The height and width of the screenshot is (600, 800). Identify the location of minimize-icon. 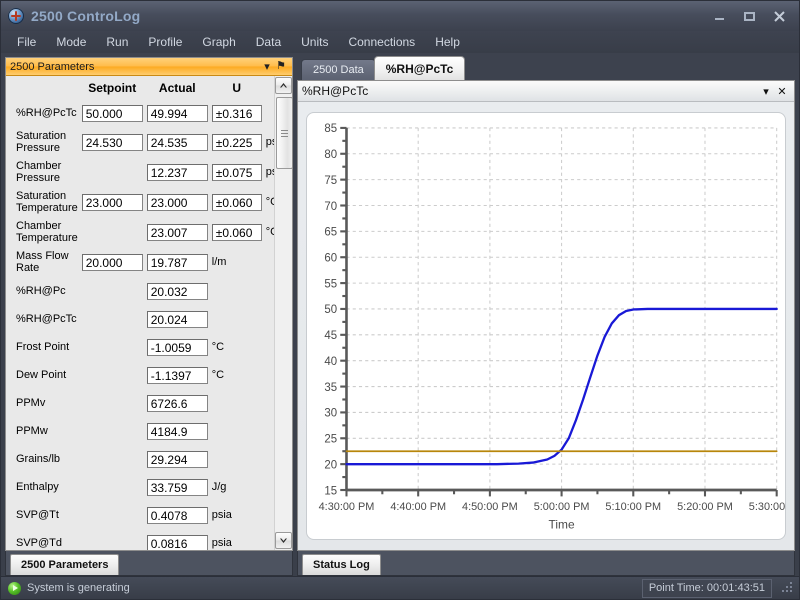
(719, 16).